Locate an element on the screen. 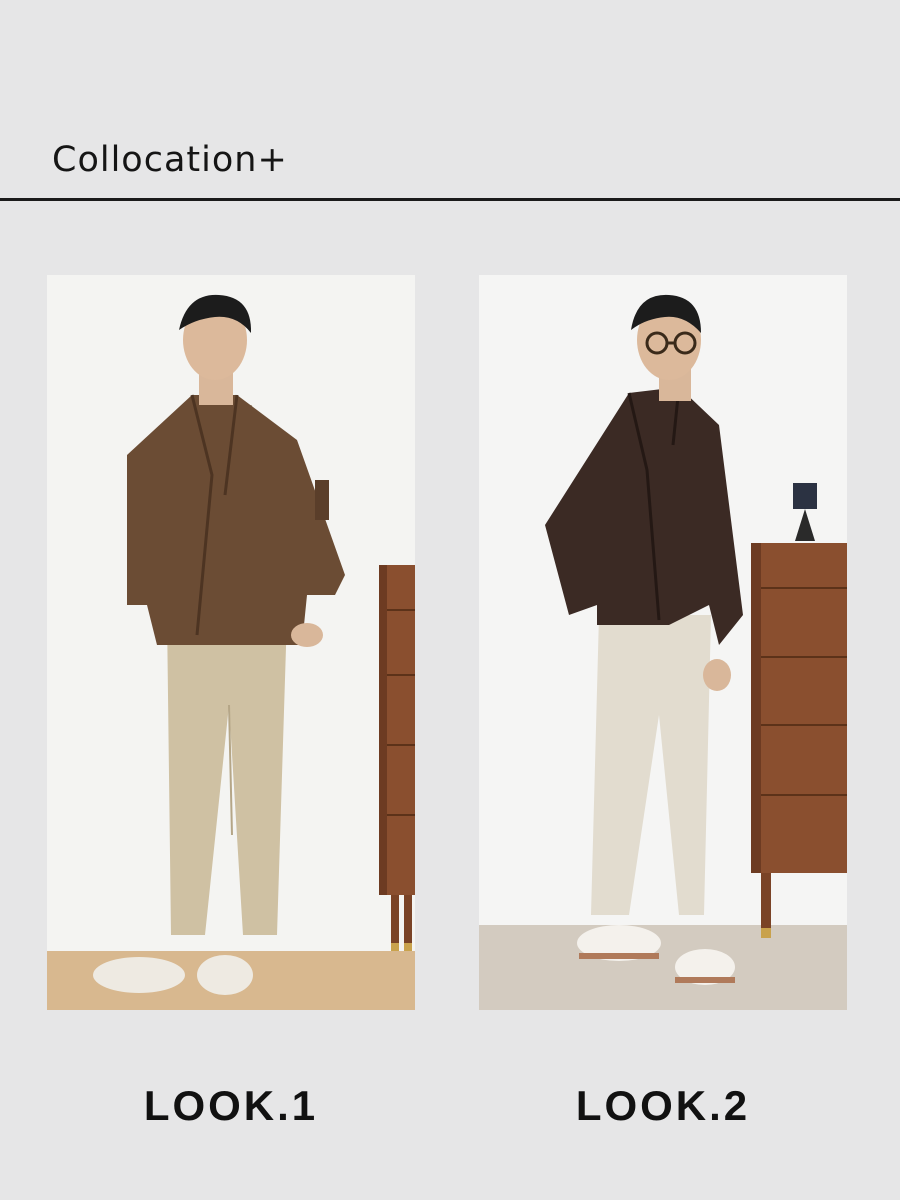 The image size is (900, 1200). look-2-label: LOOK.2 is located at coordinates (663, 1105).